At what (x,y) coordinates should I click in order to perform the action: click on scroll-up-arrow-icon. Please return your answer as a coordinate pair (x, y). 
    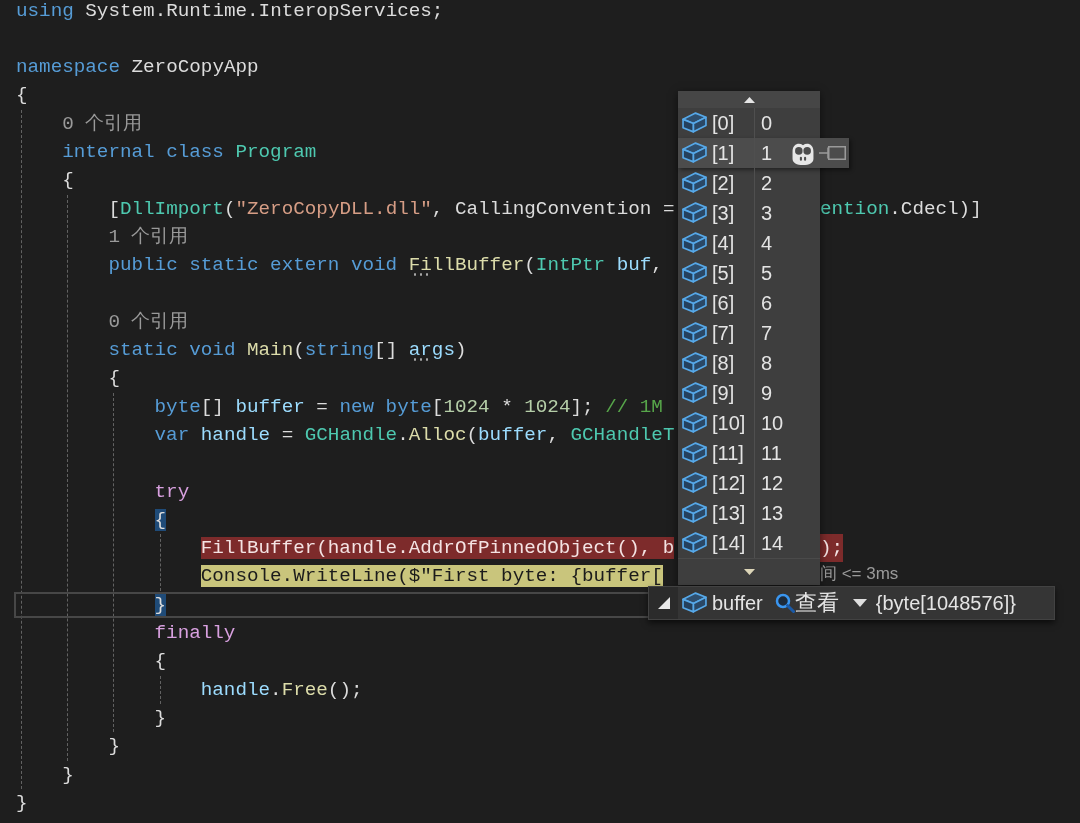
    Looking at the image, I should click on (749, 99).